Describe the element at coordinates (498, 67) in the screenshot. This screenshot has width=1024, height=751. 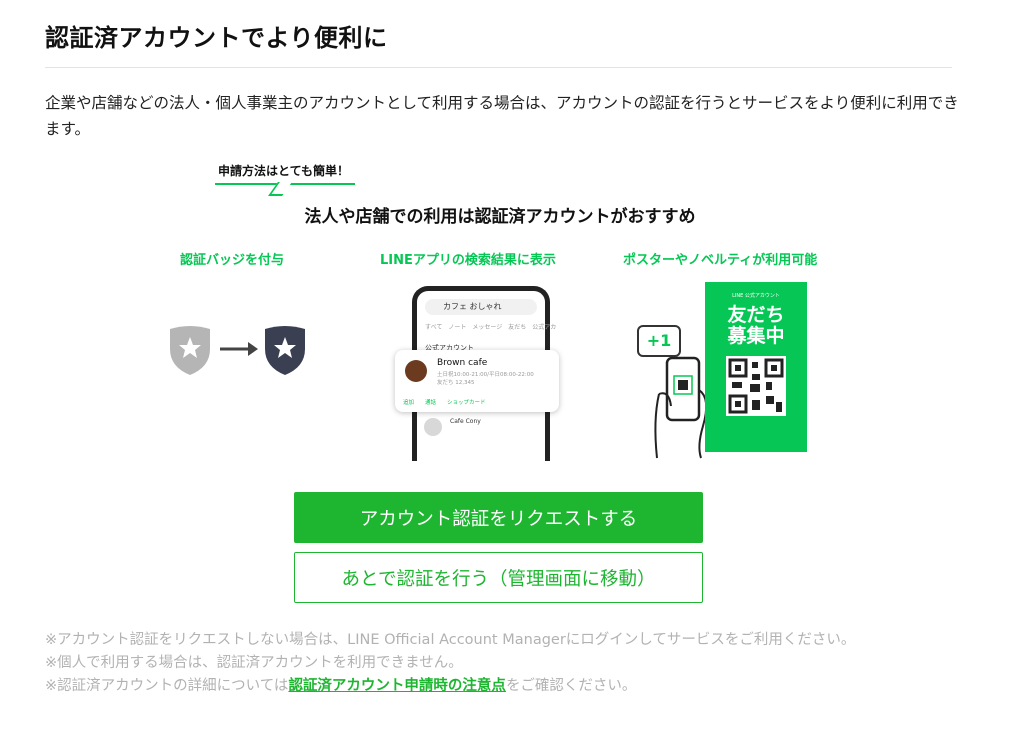
I see `title-divider` at that location.